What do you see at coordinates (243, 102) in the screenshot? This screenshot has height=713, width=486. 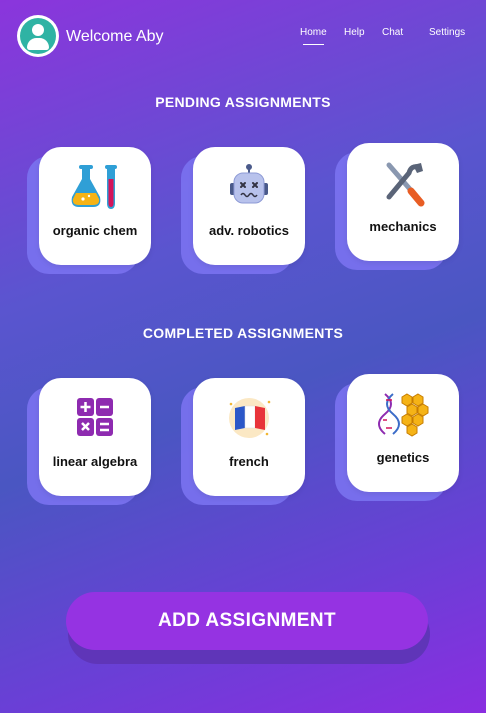 I see `pending-title: PENDING ASSIGNMENTS` at bounding box center [243, 102].